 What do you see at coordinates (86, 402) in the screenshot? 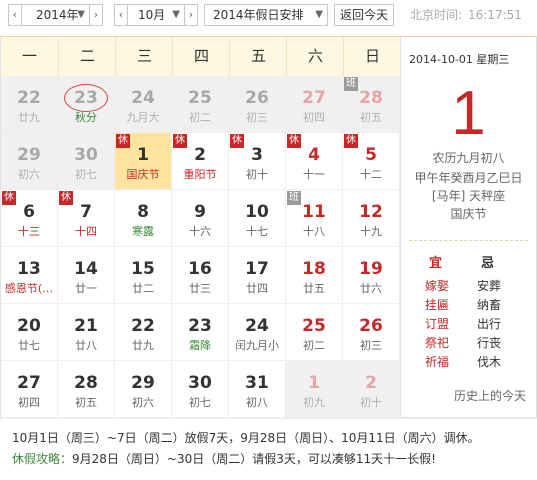
I see `lunar-label: 初五` at bounding box center [86, 402].